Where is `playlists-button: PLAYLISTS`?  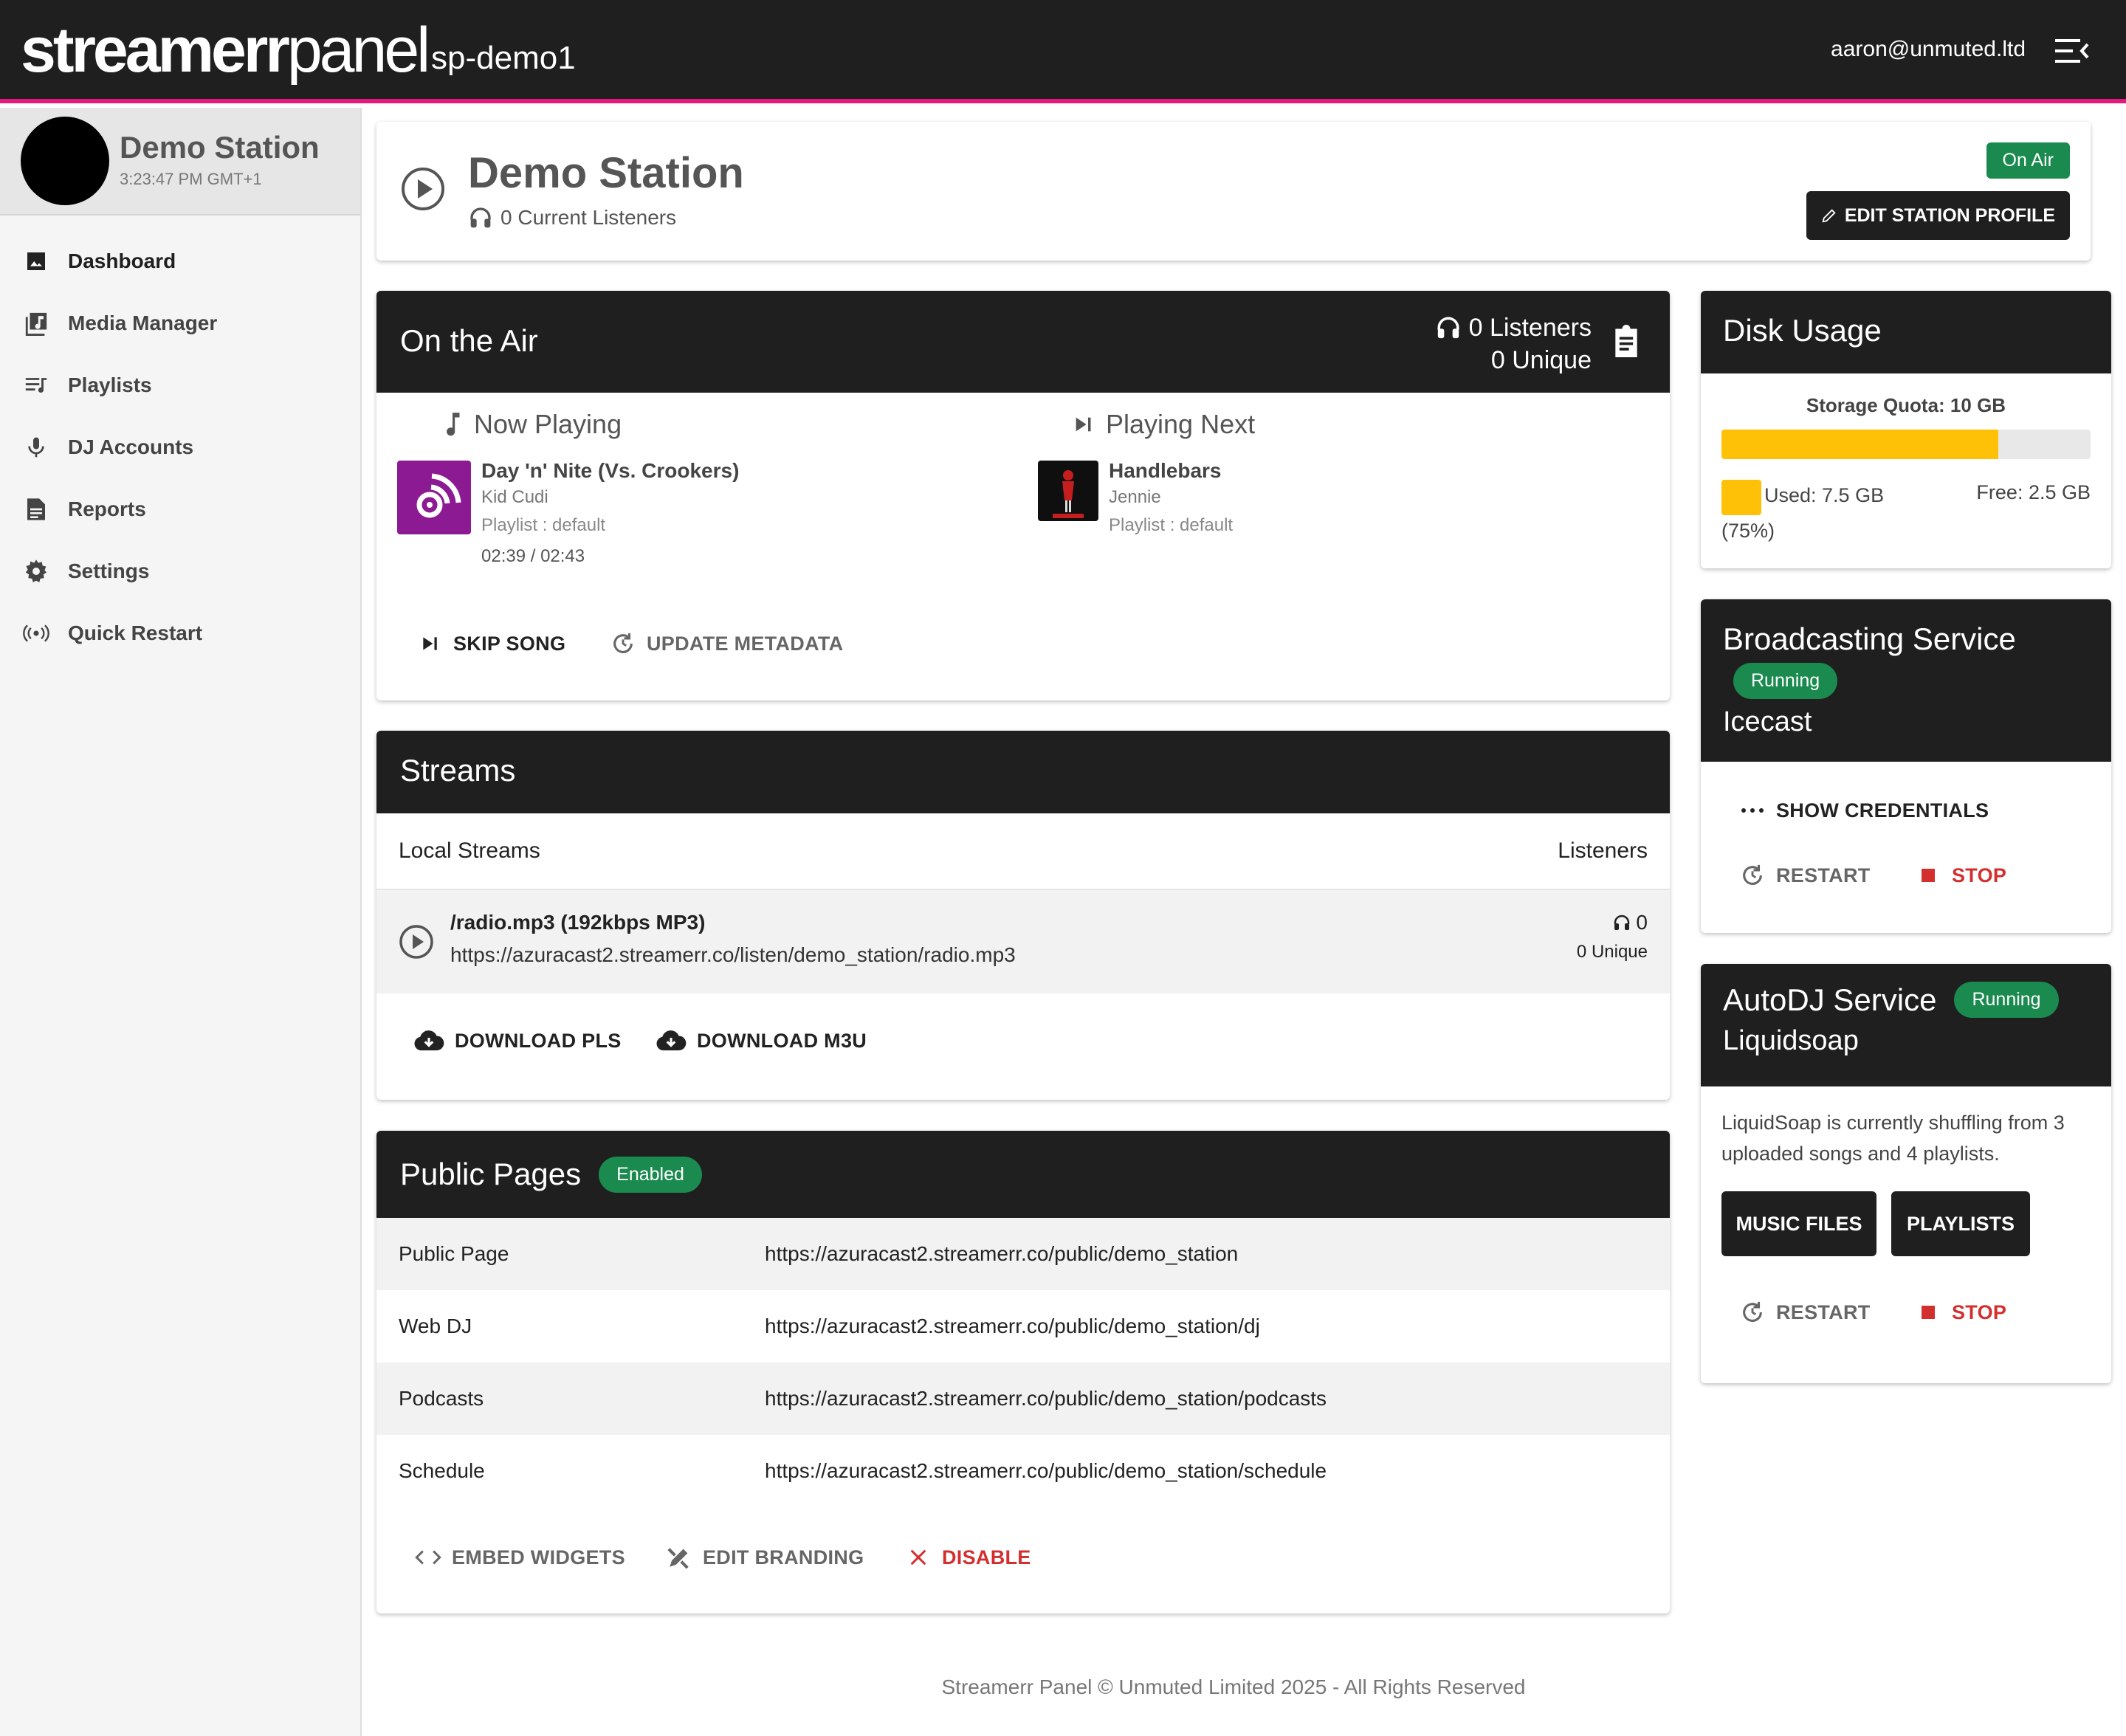 playlists-button: PLAYLISTS is located at coordinates (1961, 1223).